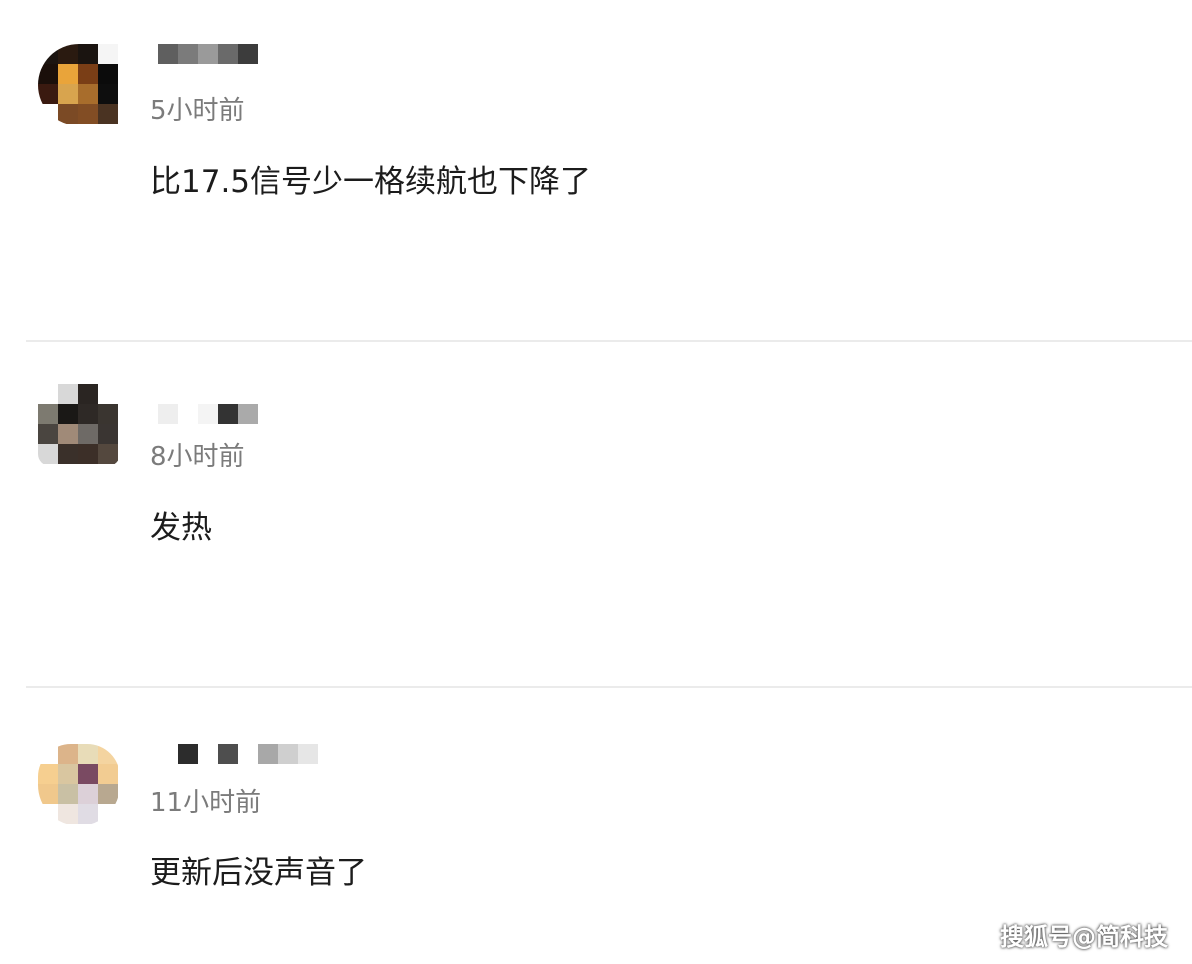 Image resolution: width=1192 pixels, height=964 pixels. I want to click on comment-text: 更新后没声音了, so click(258, 873).